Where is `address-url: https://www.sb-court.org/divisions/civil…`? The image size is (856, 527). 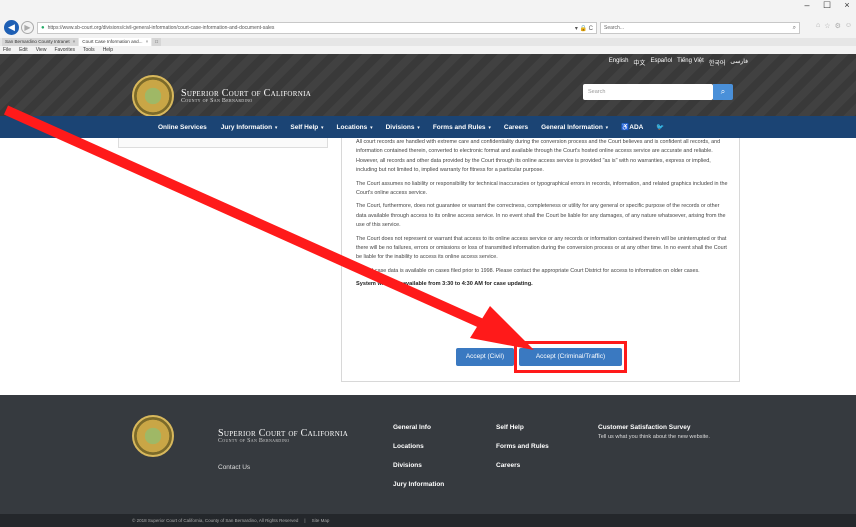
address-url: https://www.sb-court.org/divisions/civil… is located at coordinates (161, 28).